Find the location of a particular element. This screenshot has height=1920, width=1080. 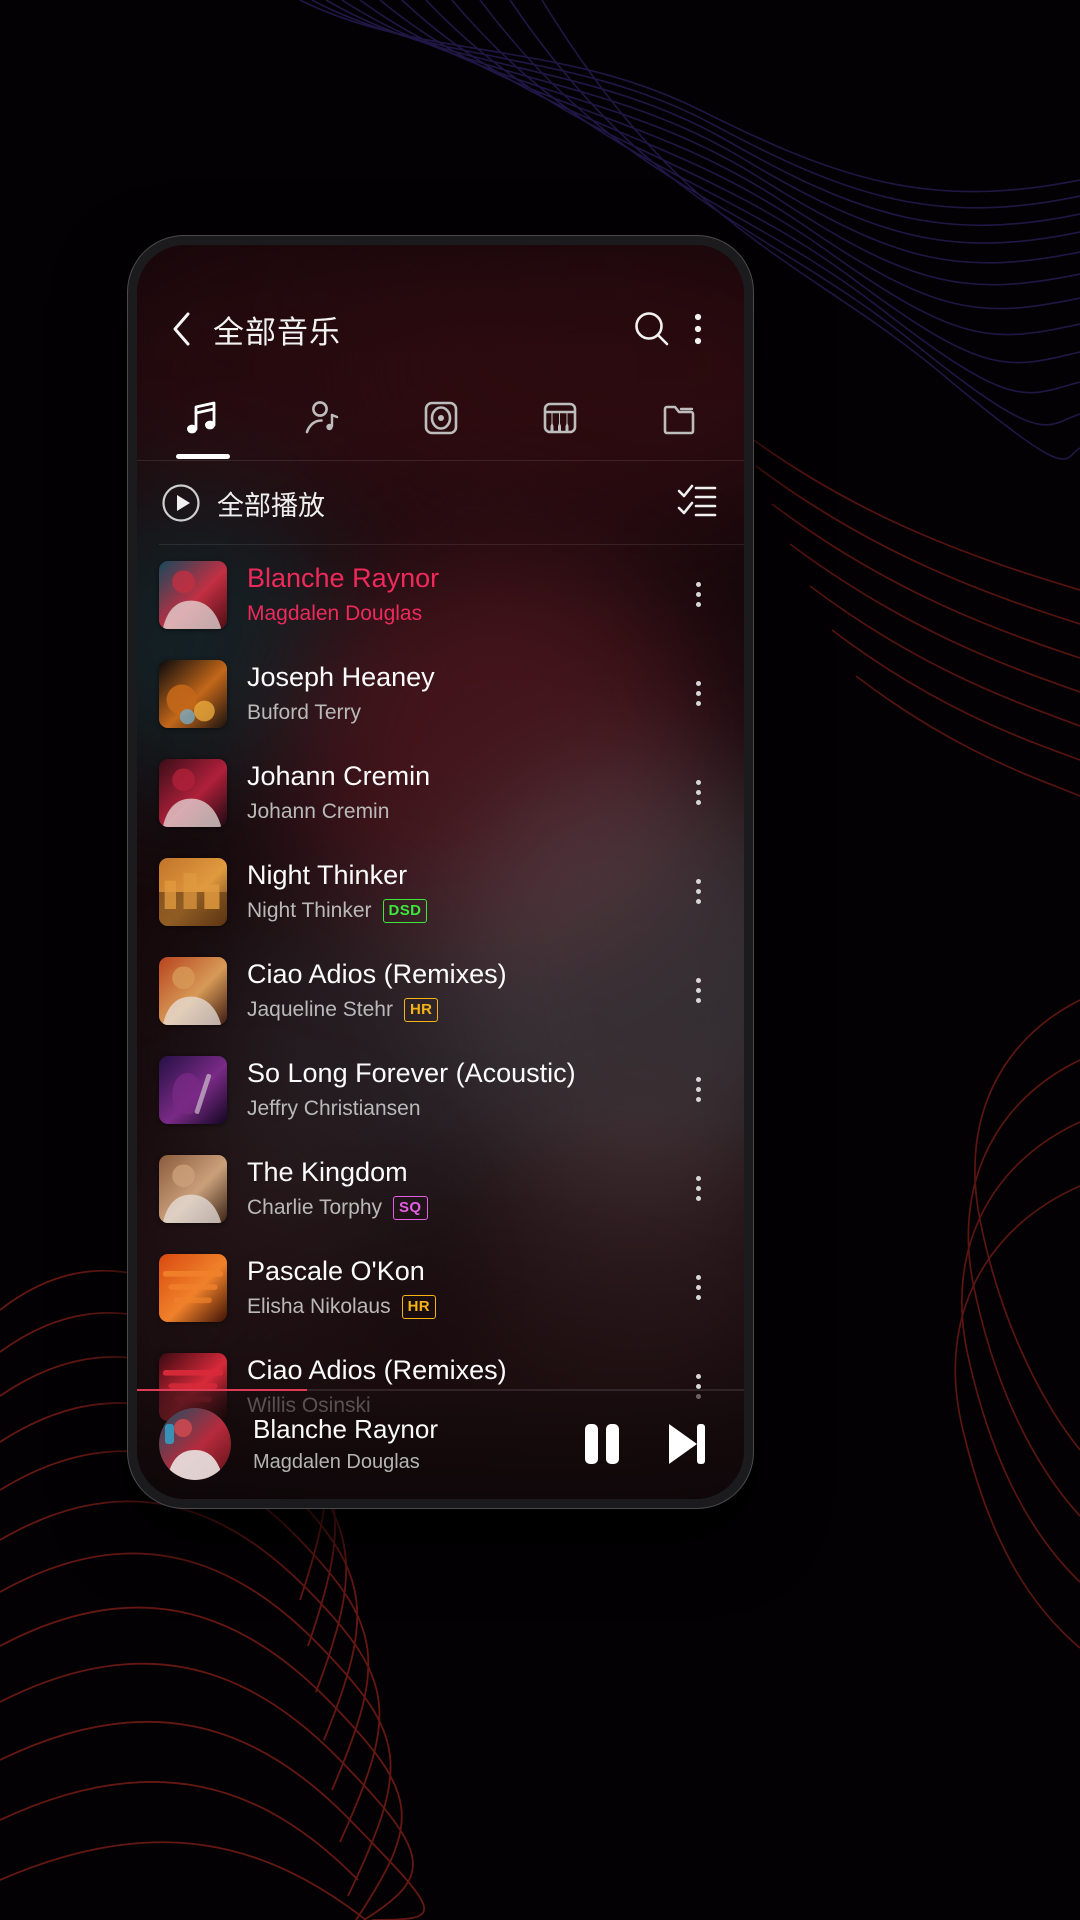

track-title: Ciao Adios (Remixes) is located at coordinates (377, 1370).